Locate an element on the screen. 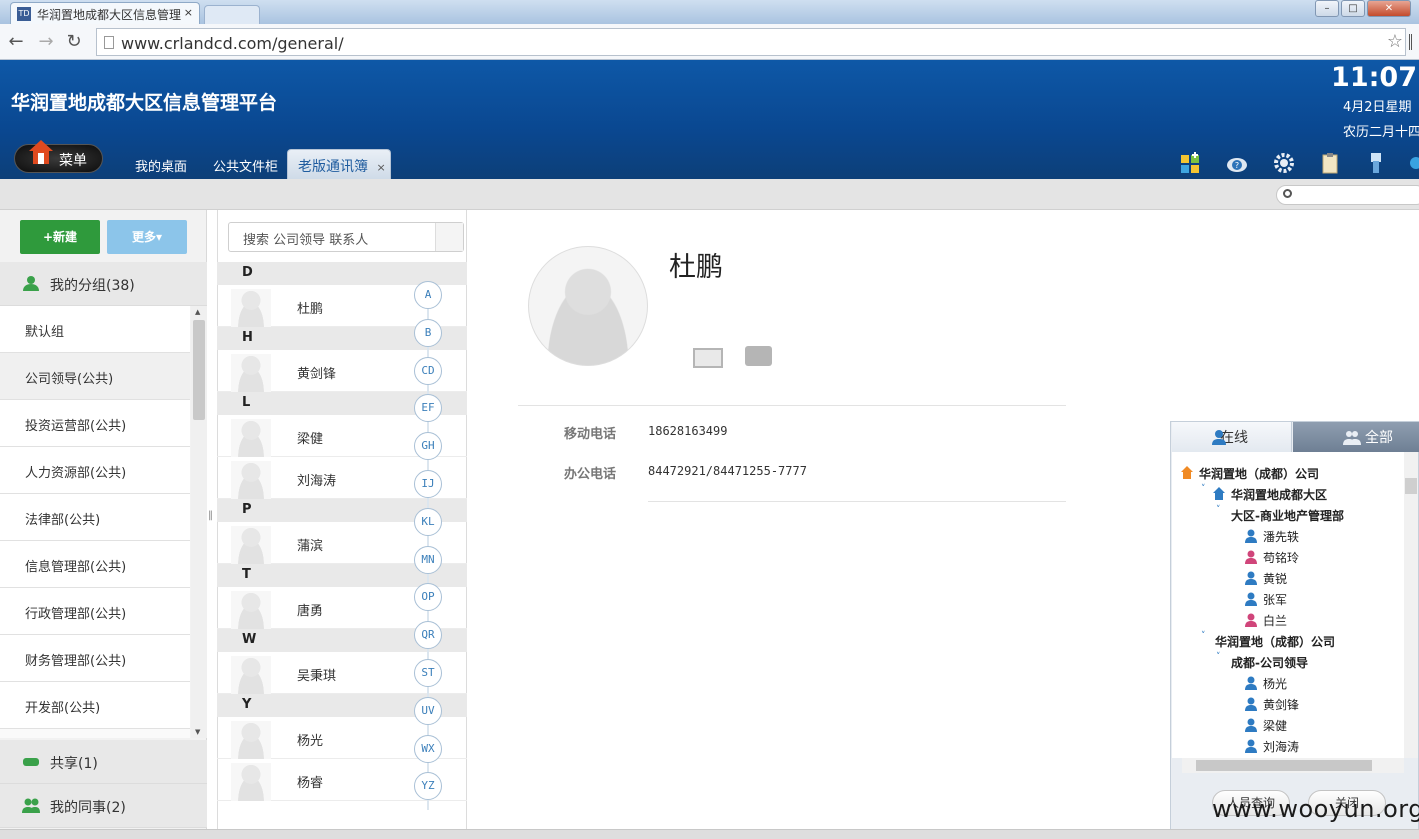 This screenshot has height=839, width=1419. tree-person: 黄剑锋 is located at coordinates (1281, 704).